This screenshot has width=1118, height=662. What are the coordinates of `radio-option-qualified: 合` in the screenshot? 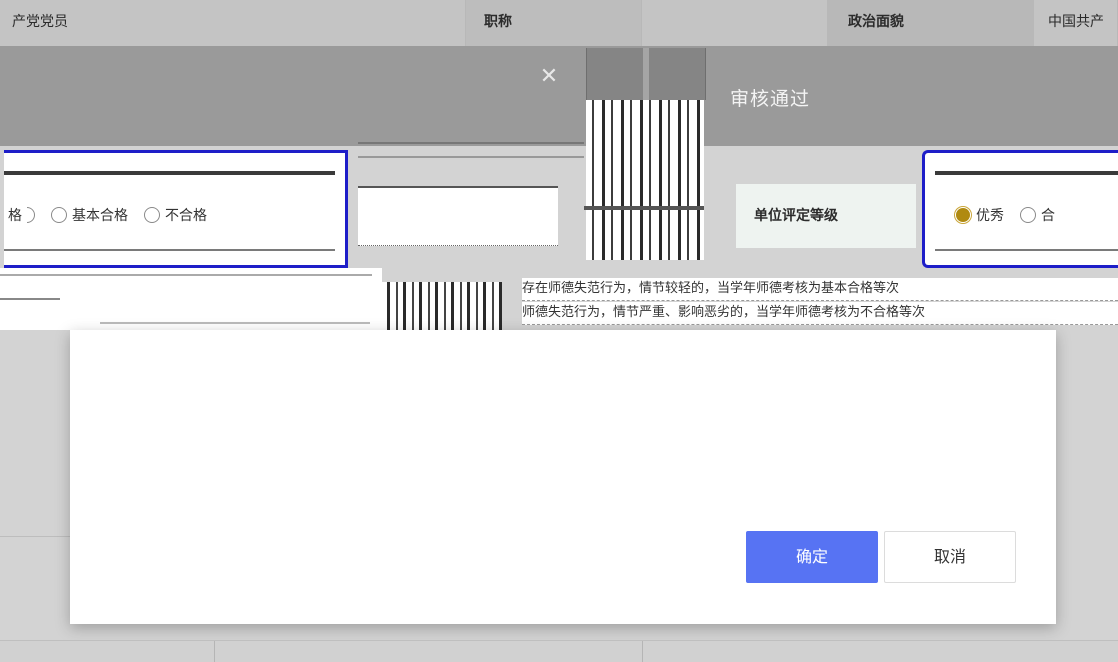 It's located at (1037, 215).